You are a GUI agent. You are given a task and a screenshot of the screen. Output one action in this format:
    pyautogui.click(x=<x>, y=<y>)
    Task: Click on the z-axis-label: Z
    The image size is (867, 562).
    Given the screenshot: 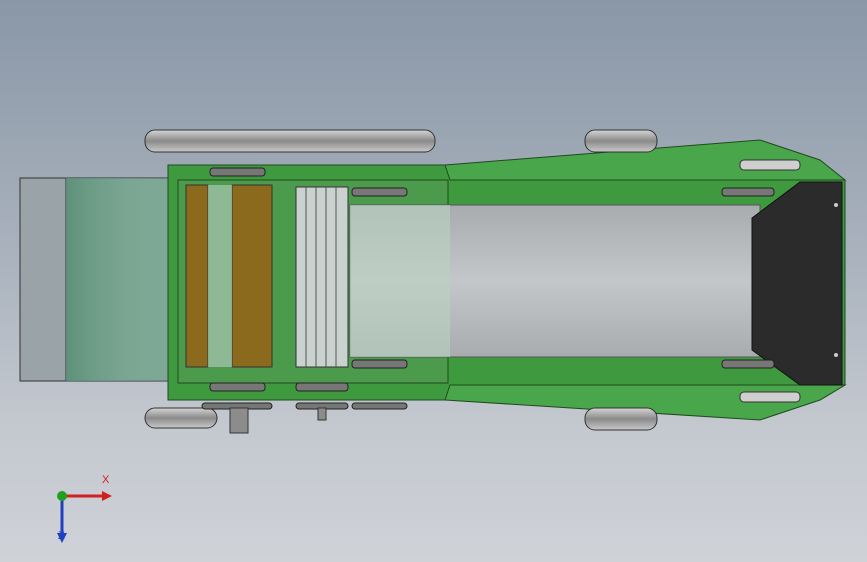 What is the action you would take?
    pyautogui.click(x=61, y=536)
    